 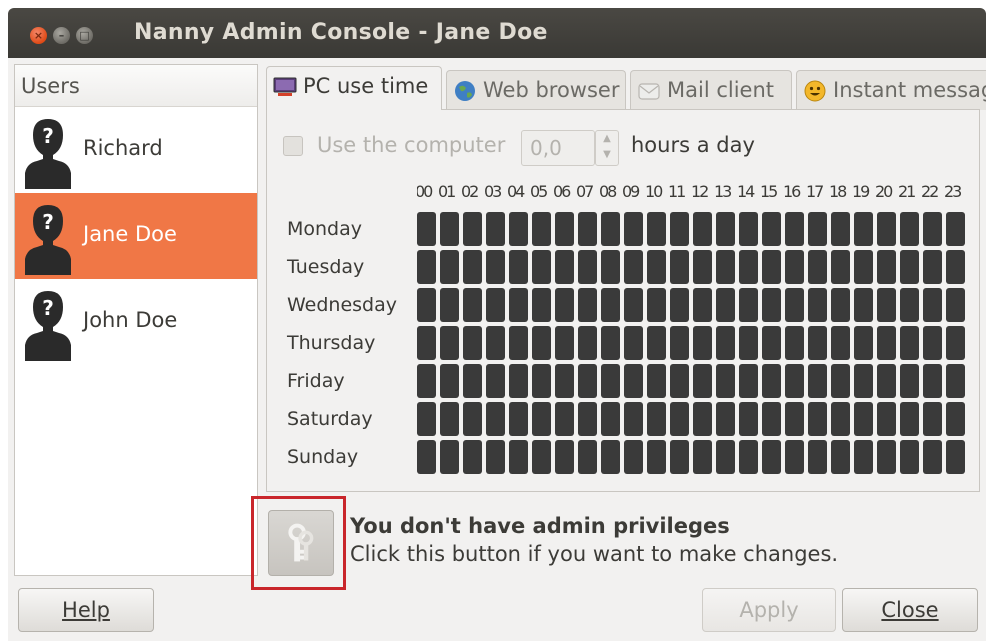 I want to click on tab-web-browser: Web browser, so click(x=536, y=90).